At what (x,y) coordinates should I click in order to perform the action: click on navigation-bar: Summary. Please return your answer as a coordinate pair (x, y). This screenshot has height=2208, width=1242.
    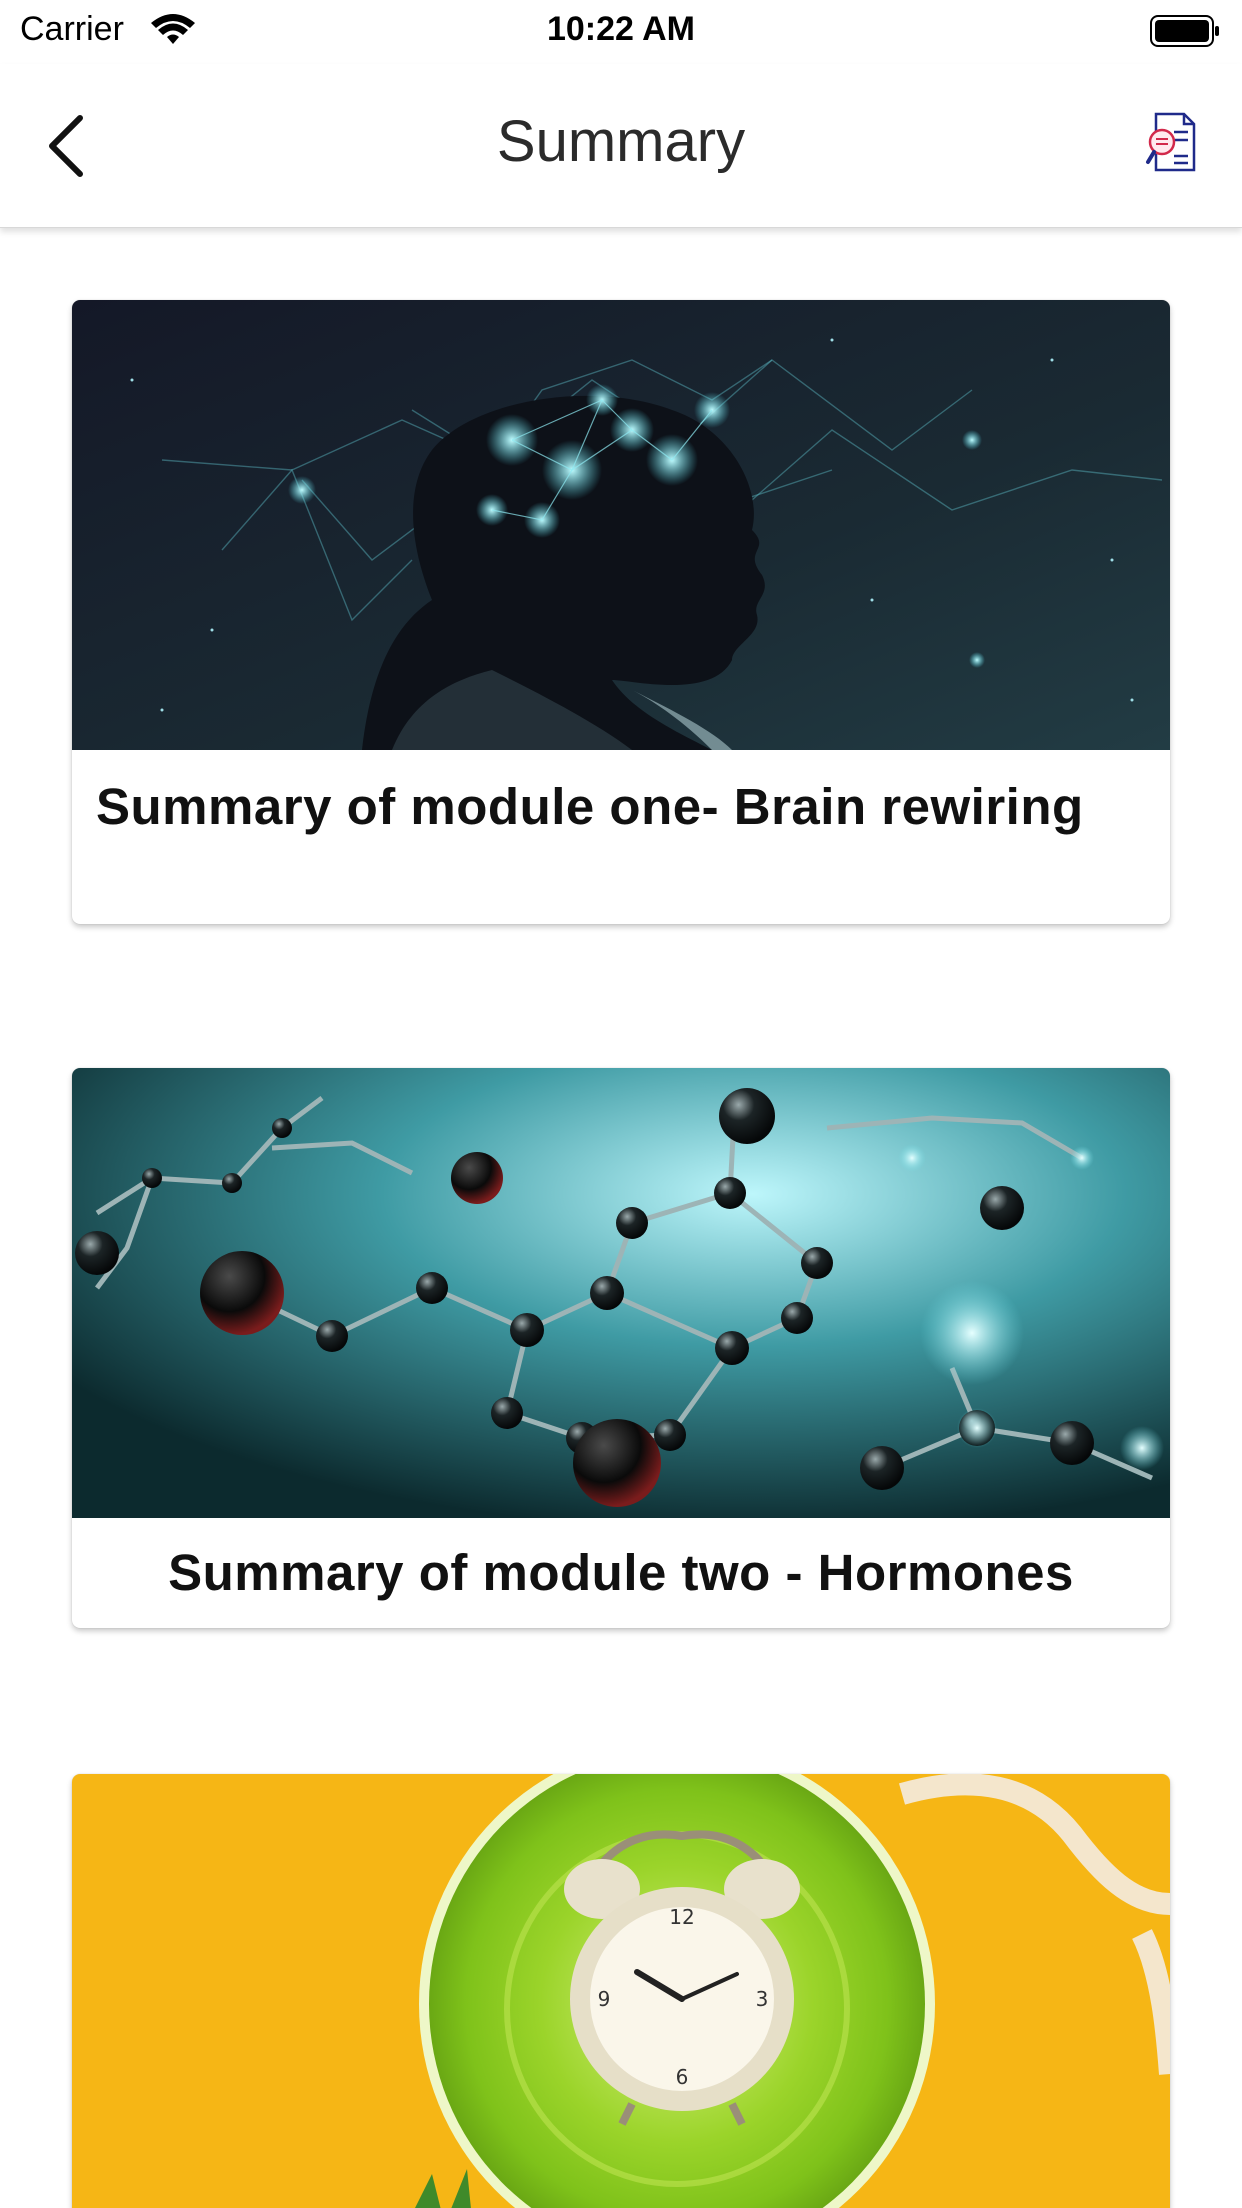
    Looking at the image, I should click on (621, 146).